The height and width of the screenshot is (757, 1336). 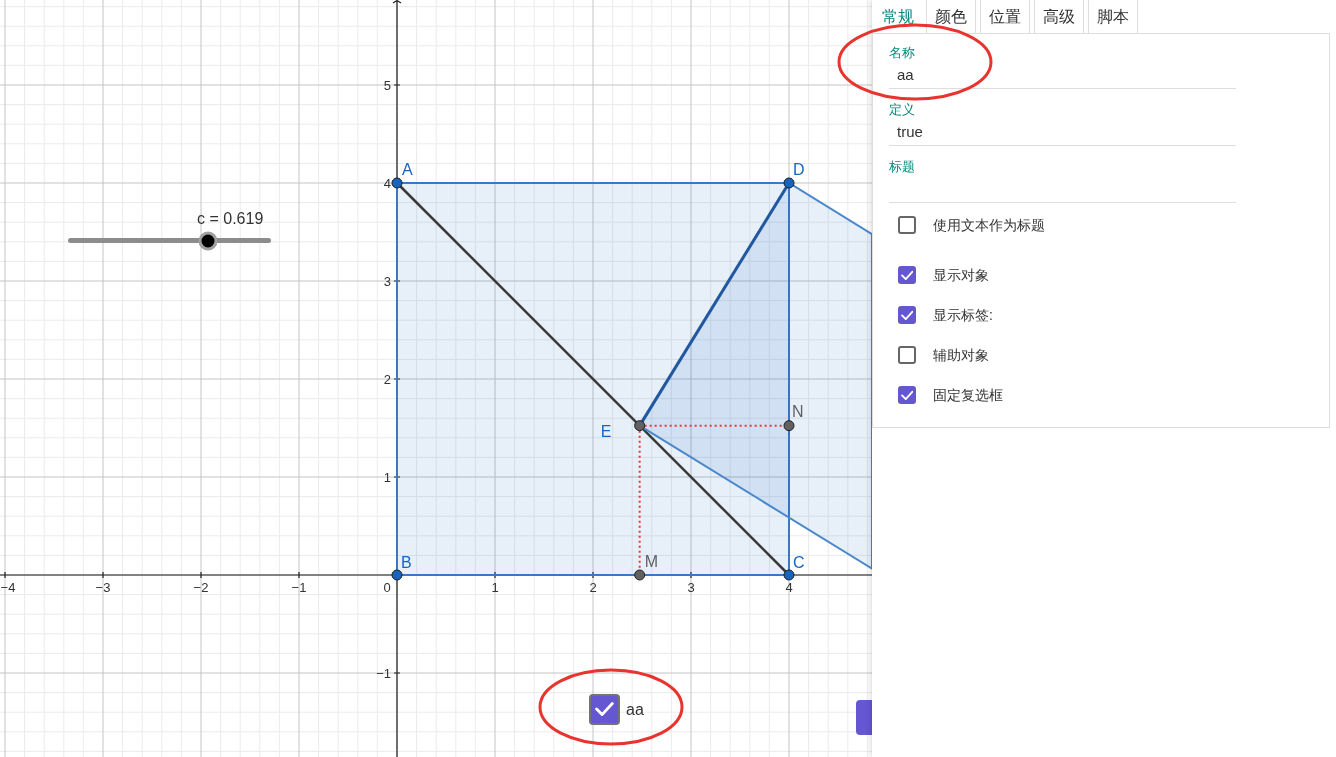 What do you see at coordinates (103, 587) in the screenshot?
I see `axis-label: −3` at bounding box center [103, 587].